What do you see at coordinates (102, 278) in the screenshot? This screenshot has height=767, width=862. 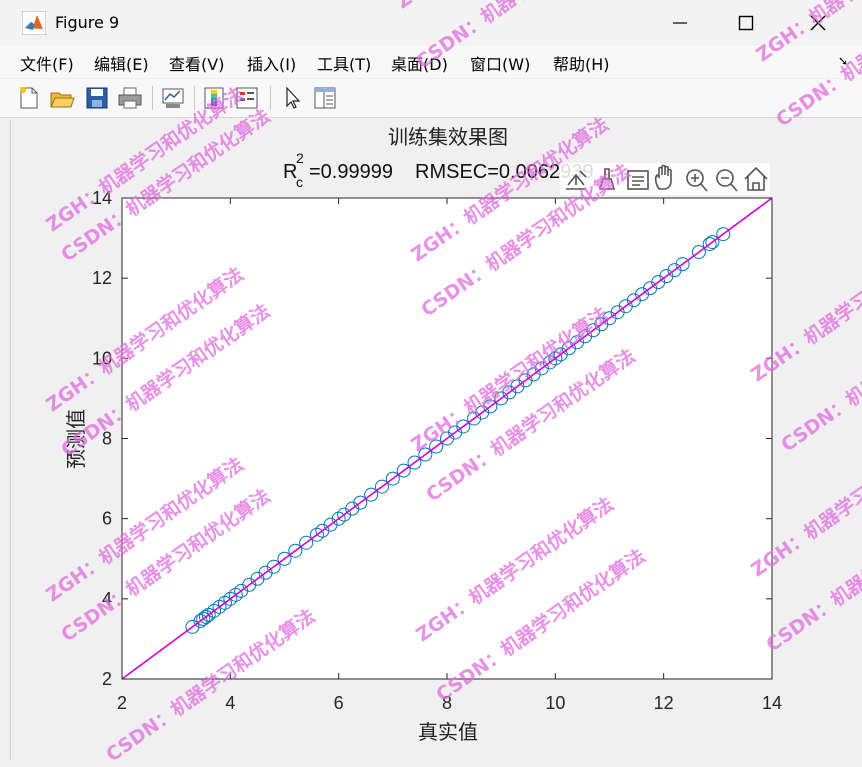 I see `y-tick-label: 12` at bounding box center [102, 278].